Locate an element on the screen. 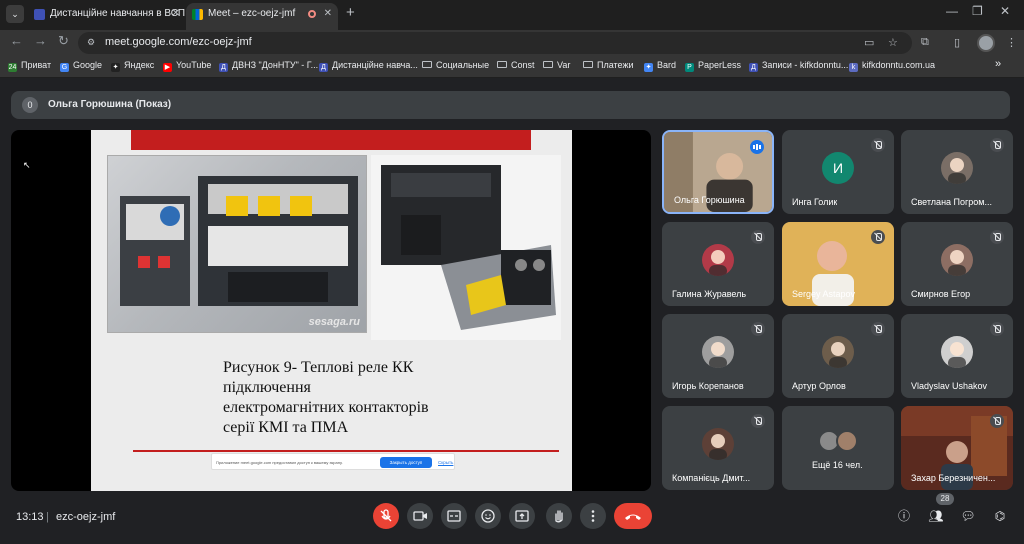  tab-meet: Meet – ezc-oejz-jmf ✕ is located at coordinates (262, 16).